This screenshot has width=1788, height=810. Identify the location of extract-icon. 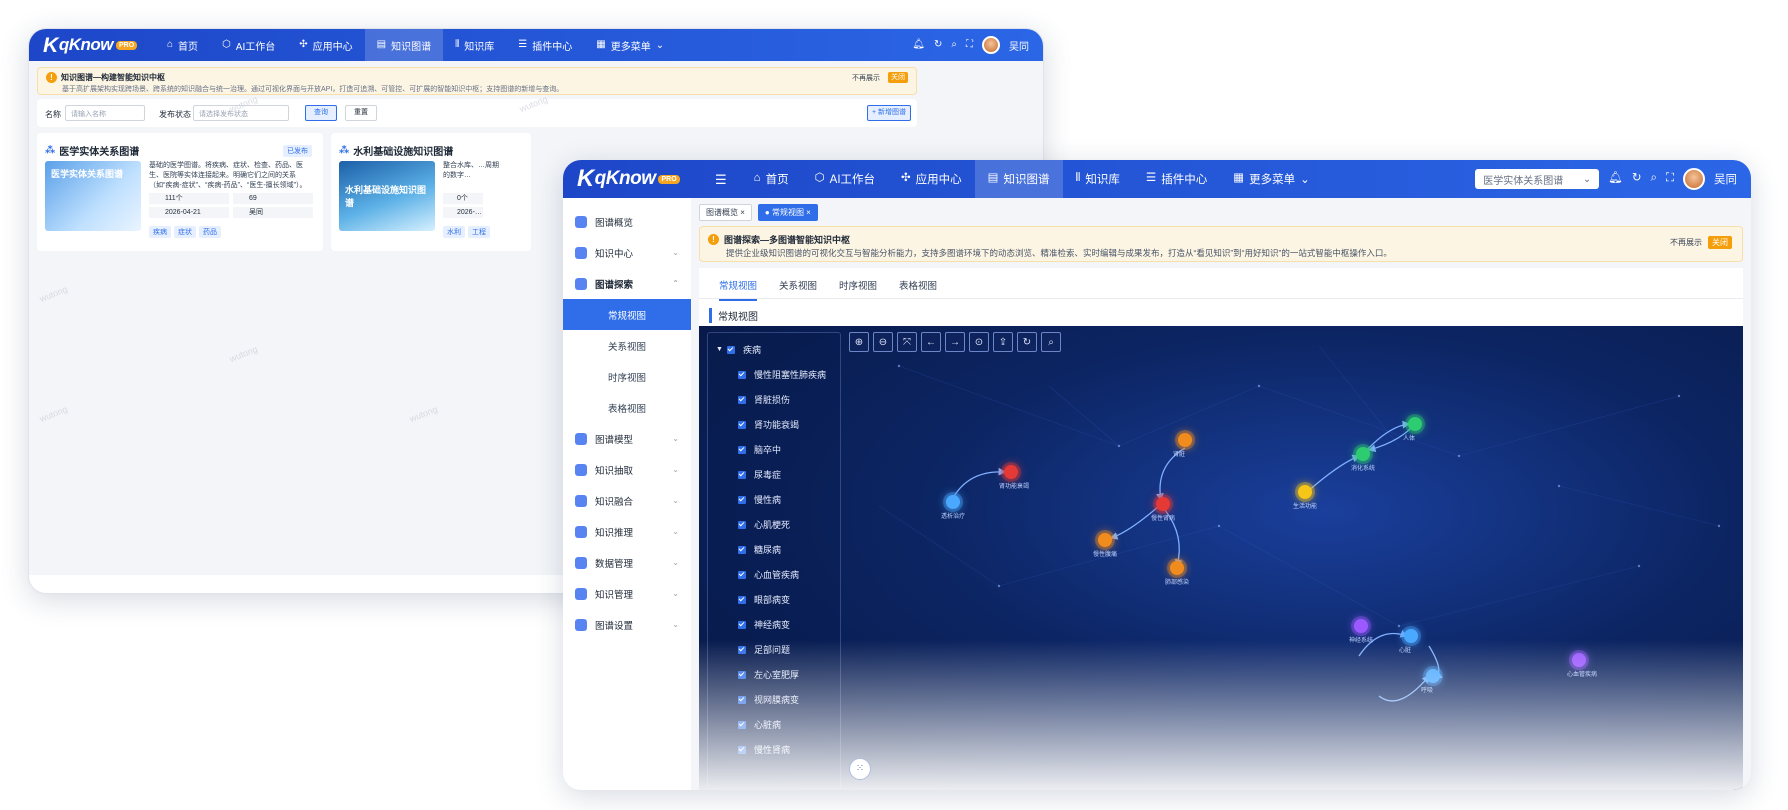
(581, 469).